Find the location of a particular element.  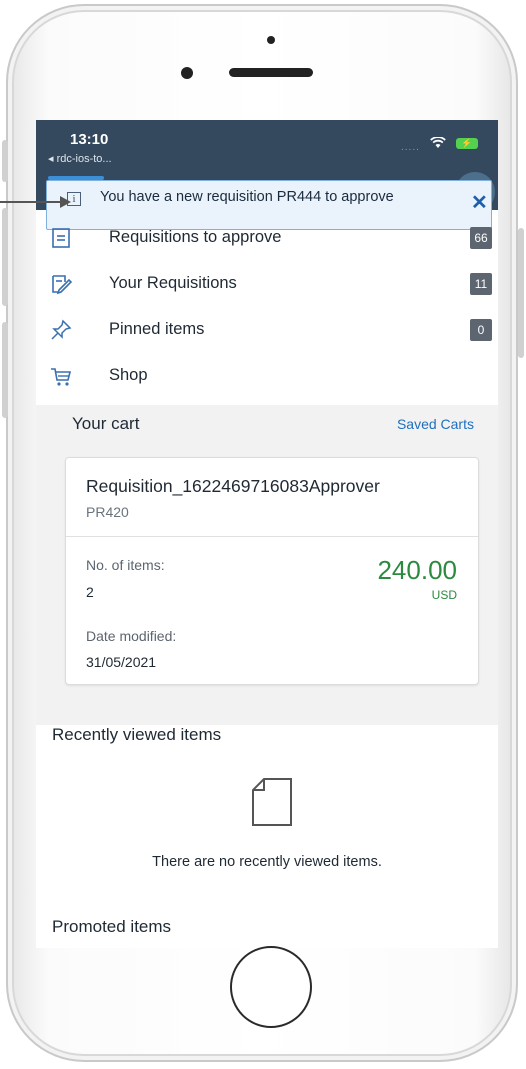

arrow-head-icon is located at coordinates (65, 202).